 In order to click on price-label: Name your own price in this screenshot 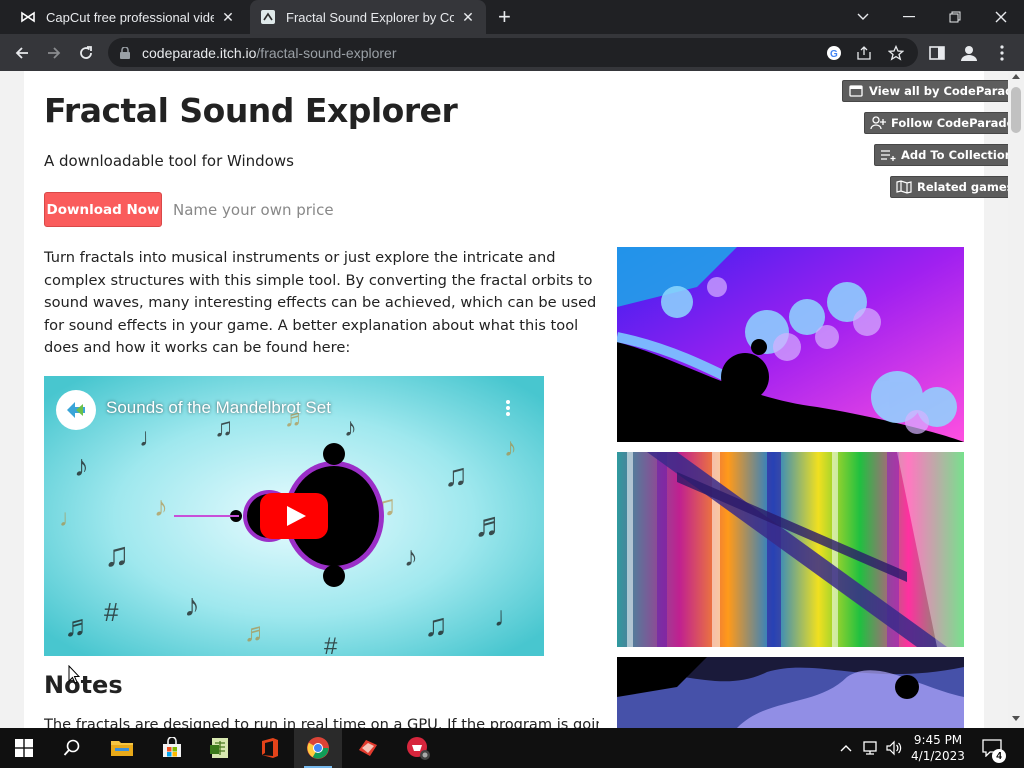, I will do `click(253, 210)`.